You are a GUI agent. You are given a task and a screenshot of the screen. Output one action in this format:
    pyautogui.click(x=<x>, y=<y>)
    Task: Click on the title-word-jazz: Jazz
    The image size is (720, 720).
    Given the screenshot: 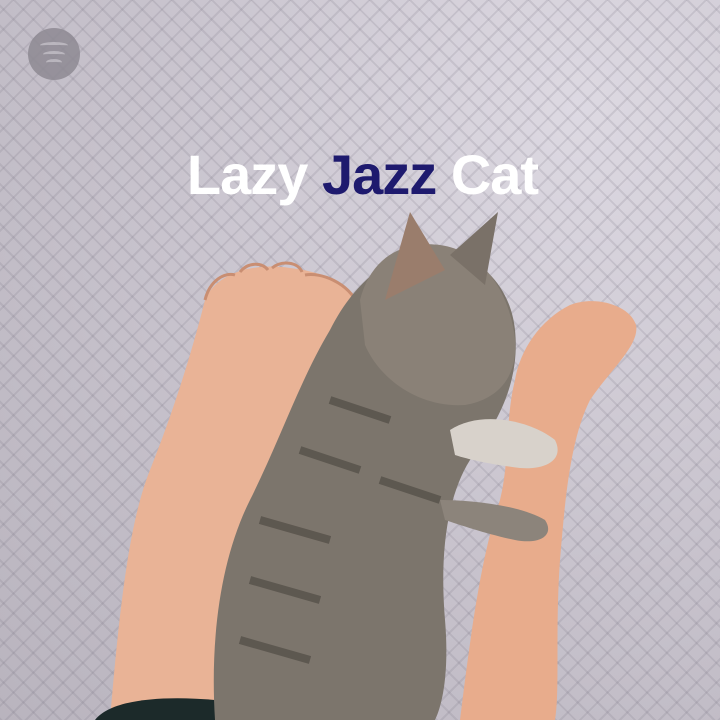 What is the action you would take?
    pyautogui.click(x=379, y=174)
    